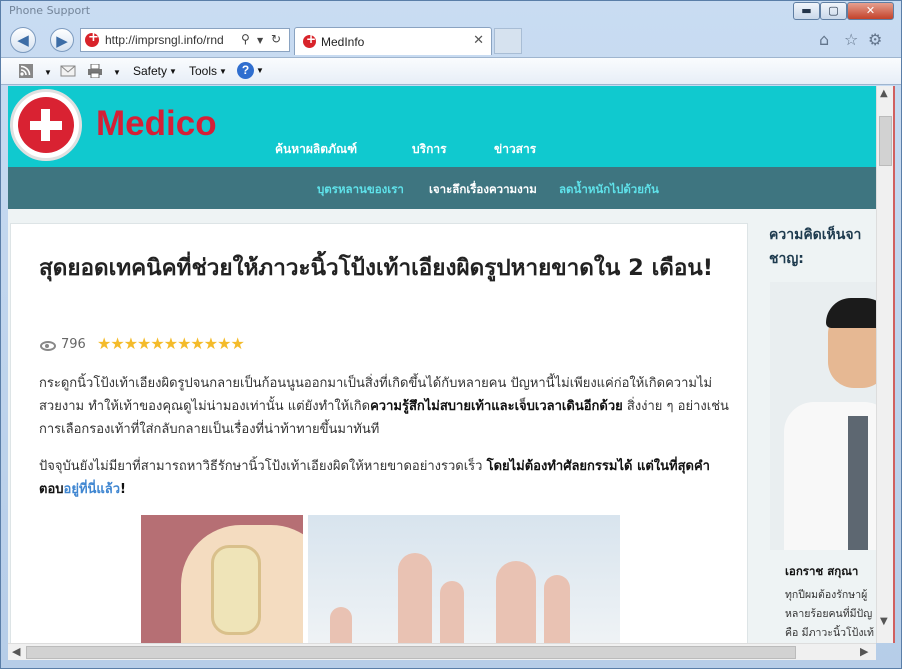  Describe the element at coordinates (515, 149) in the screenshot. I see `nav-news: ข่าวสาร` at that location.